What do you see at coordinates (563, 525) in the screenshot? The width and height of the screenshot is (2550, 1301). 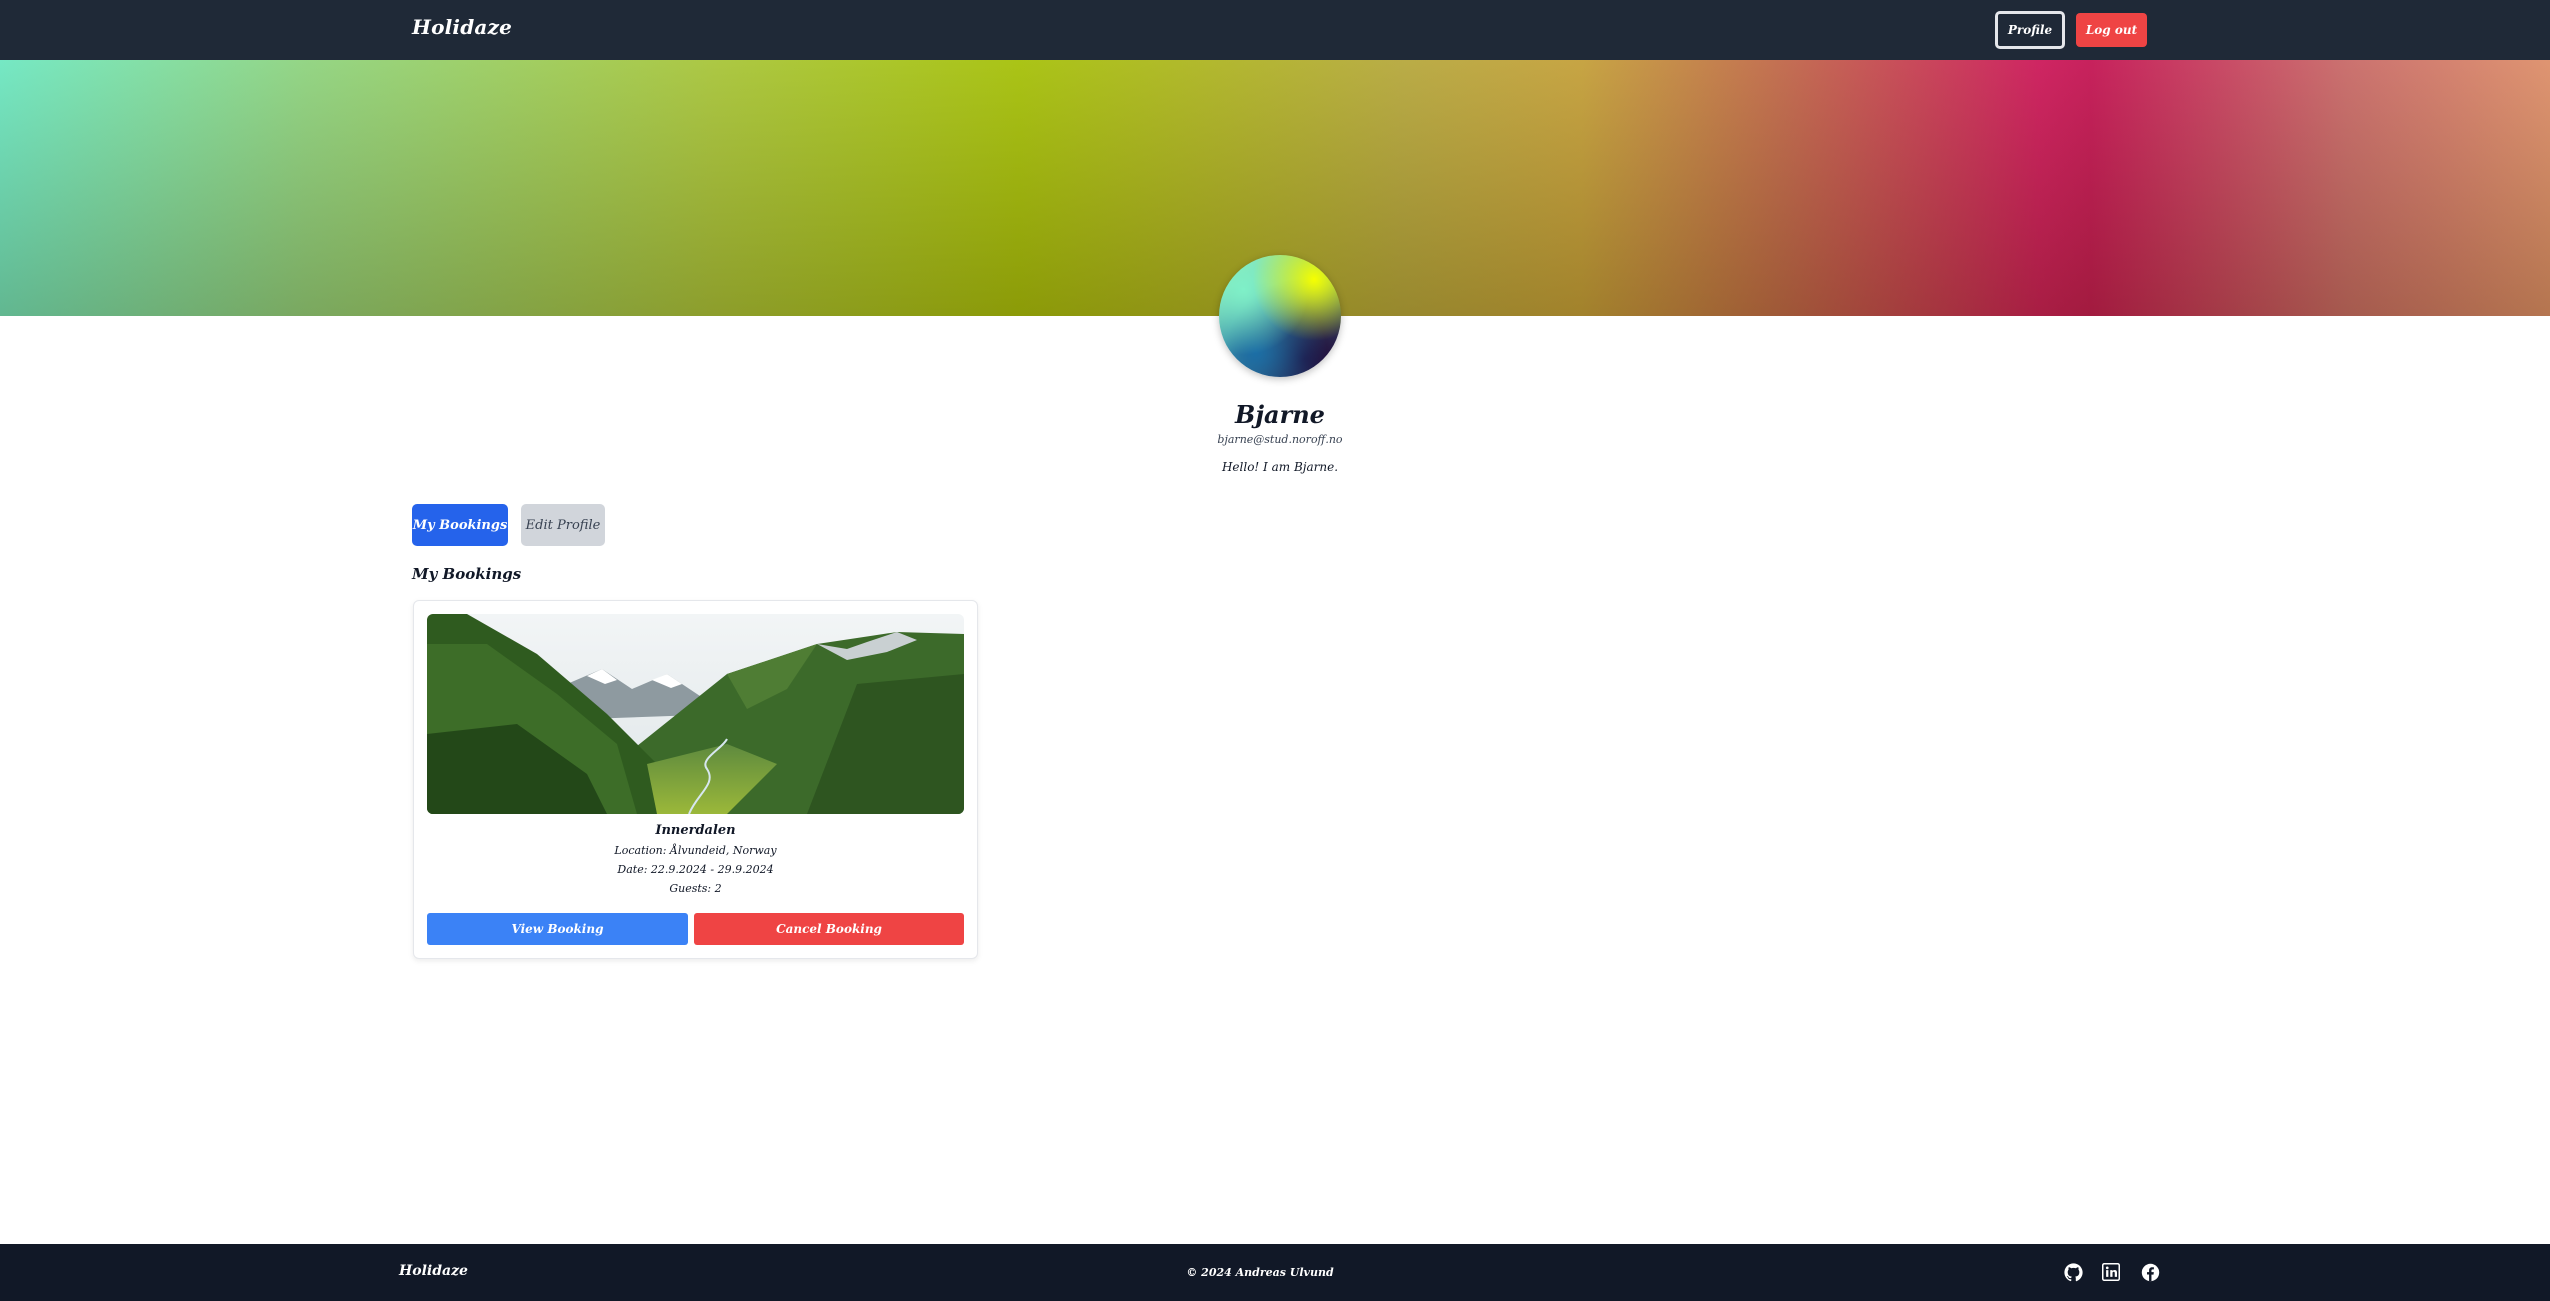 I see `tab-edit-profile: Edit Profile` at bounding box center [563, 525].